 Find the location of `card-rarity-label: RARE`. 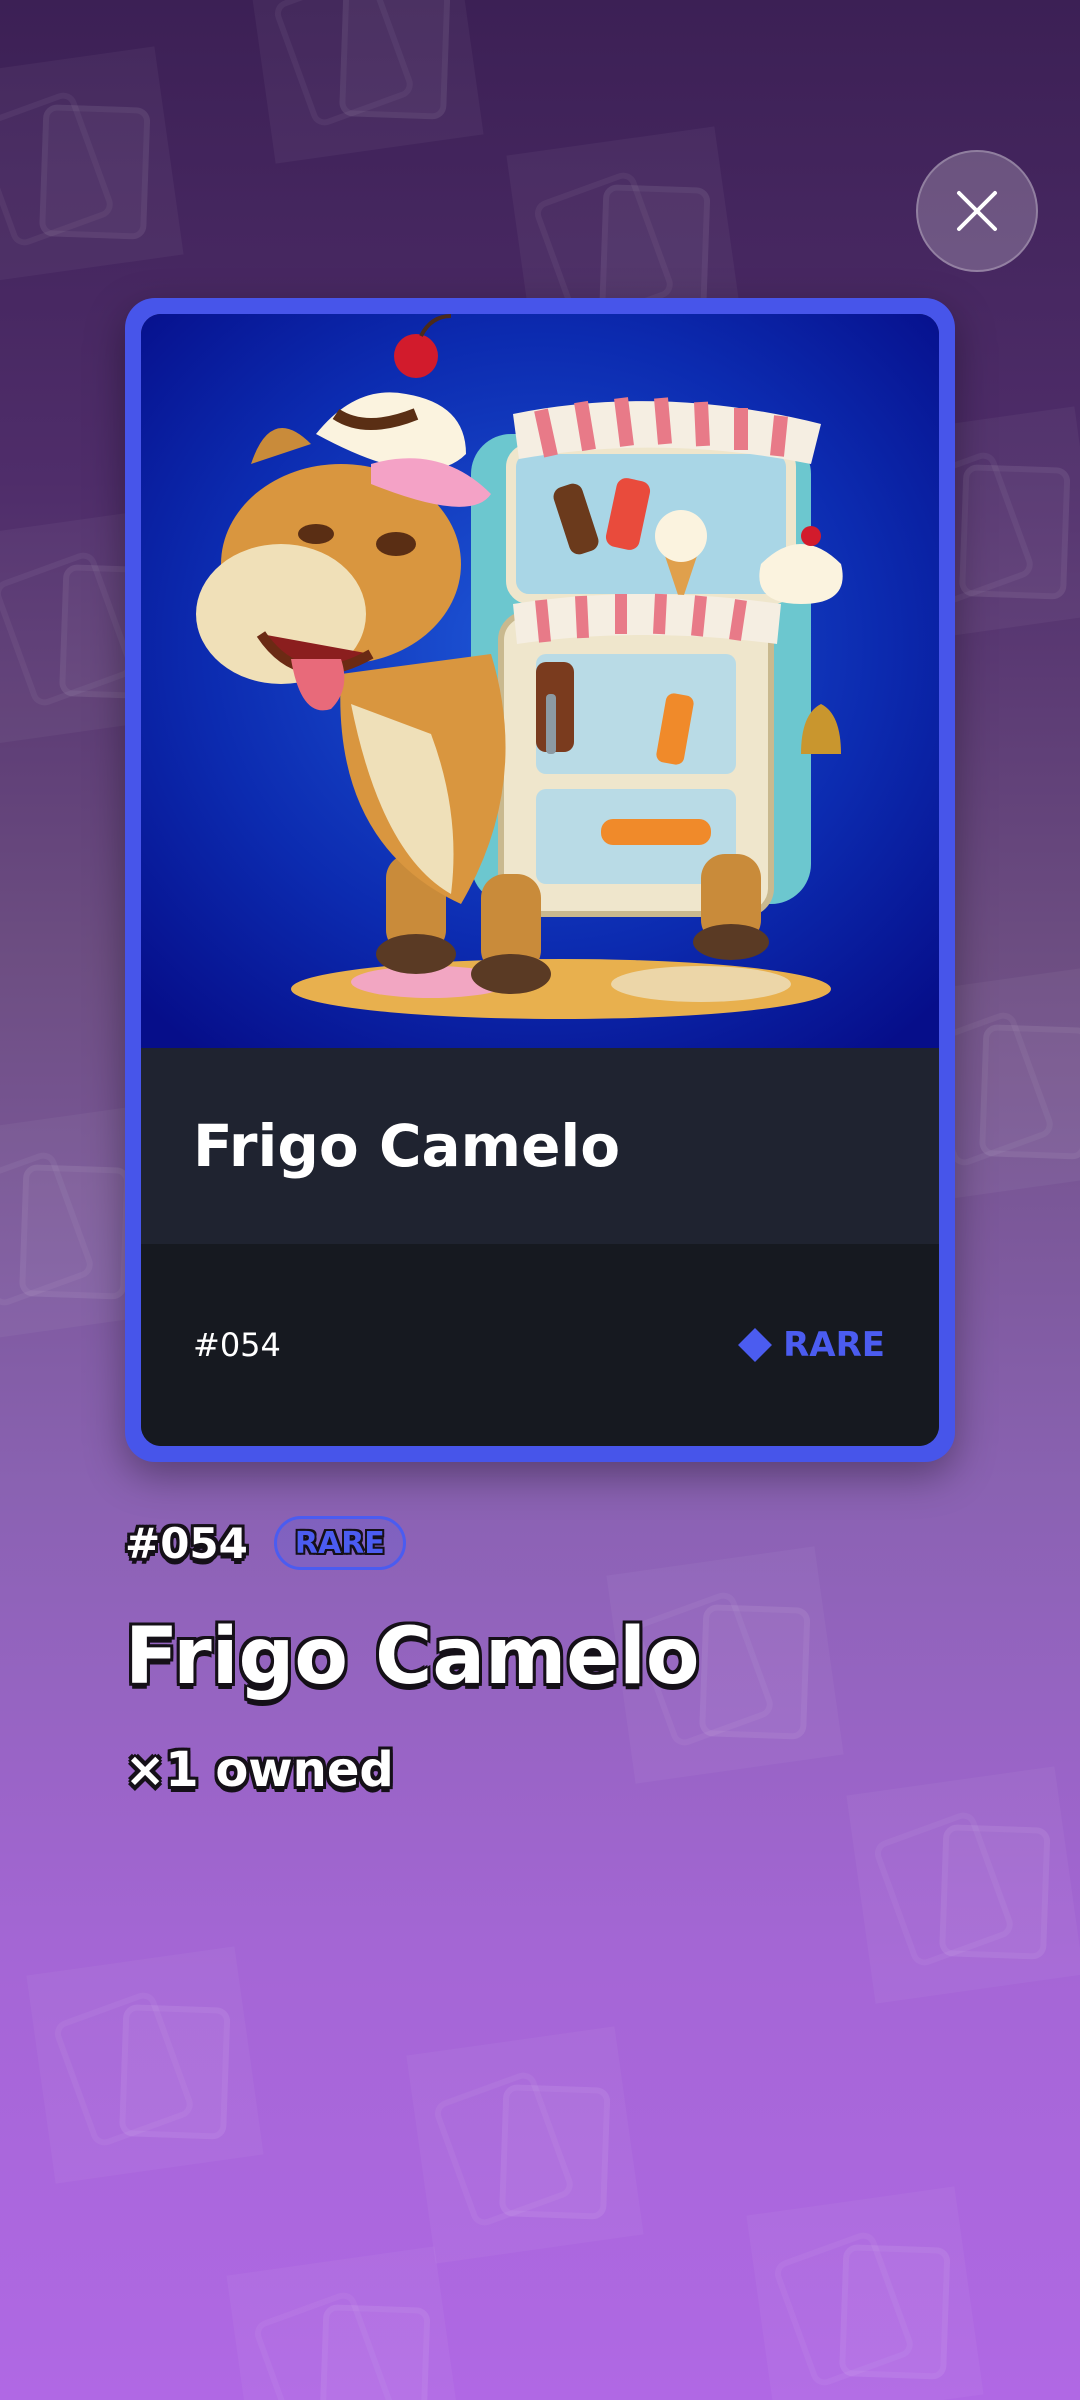

card-rarity-label: RARE is located at coordinates (834, 1345).